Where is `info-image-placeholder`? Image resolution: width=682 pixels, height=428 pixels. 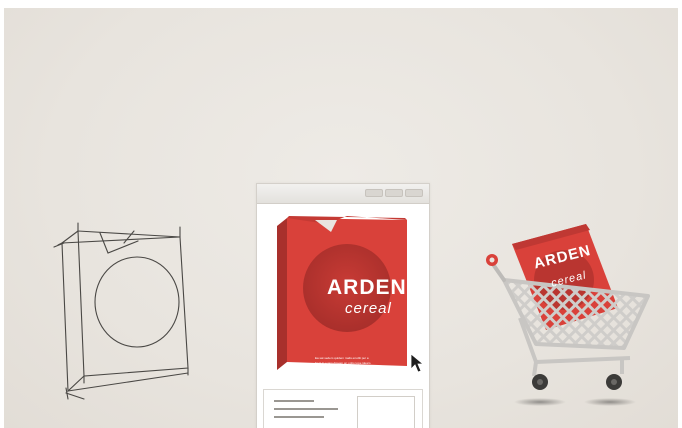
info-image-placeholder is located at coordinates (386, 412).